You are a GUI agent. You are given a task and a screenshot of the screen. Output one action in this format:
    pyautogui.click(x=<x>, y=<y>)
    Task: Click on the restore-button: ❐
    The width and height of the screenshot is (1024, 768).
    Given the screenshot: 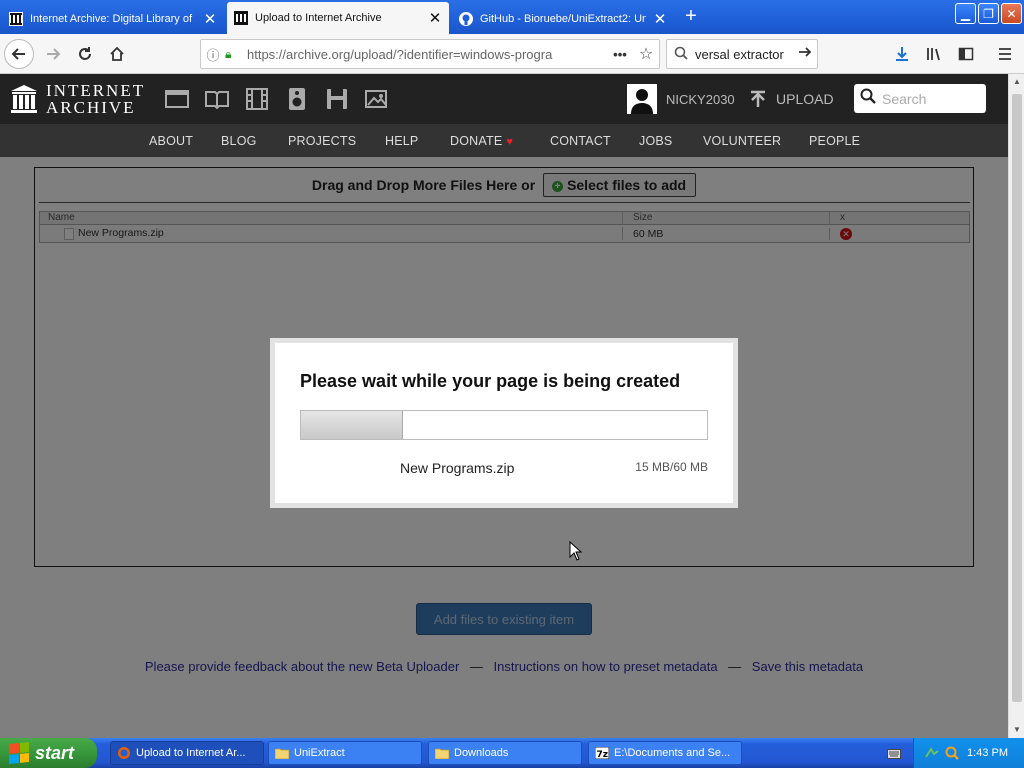 What is the action you would take?
    pyautogui.click(x=988, y=13)
    